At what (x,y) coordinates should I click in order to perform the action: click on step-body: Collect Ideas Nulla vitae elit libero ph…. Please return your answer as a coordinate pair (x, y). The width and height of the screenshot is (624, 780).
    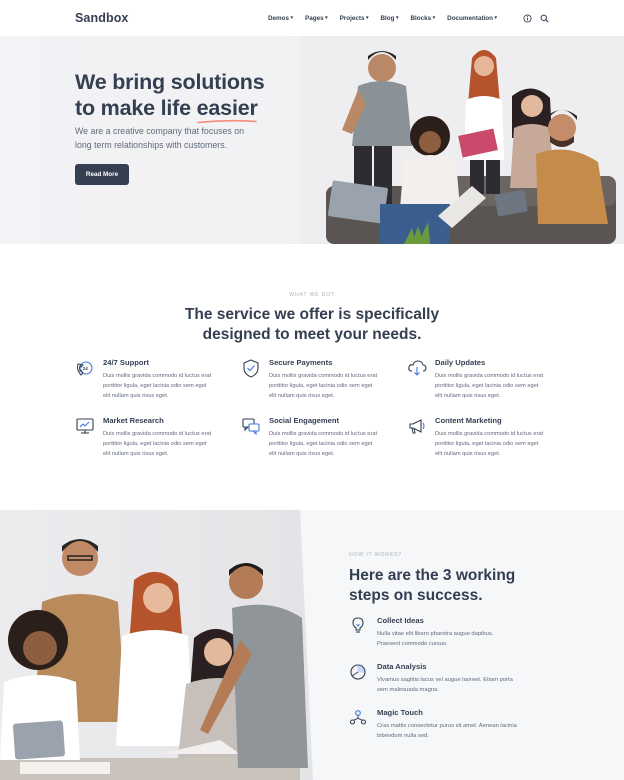
    Looking at the image, I should click on (447, 632).